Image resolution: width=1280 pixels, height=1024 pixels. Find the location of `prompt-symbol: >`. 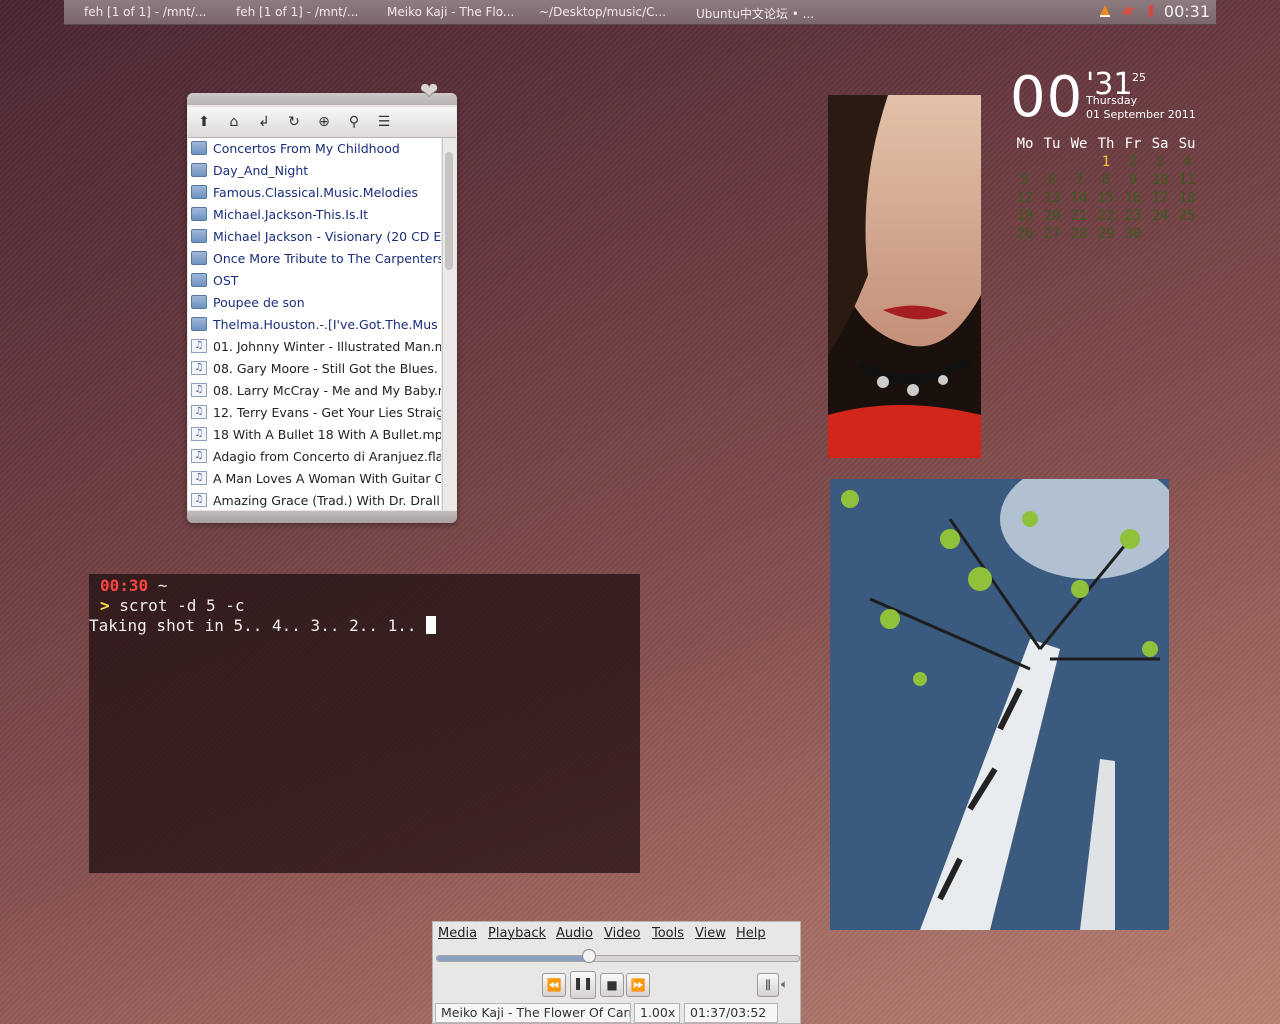

prompt-symbol: > is located at coordinates (105, 605).